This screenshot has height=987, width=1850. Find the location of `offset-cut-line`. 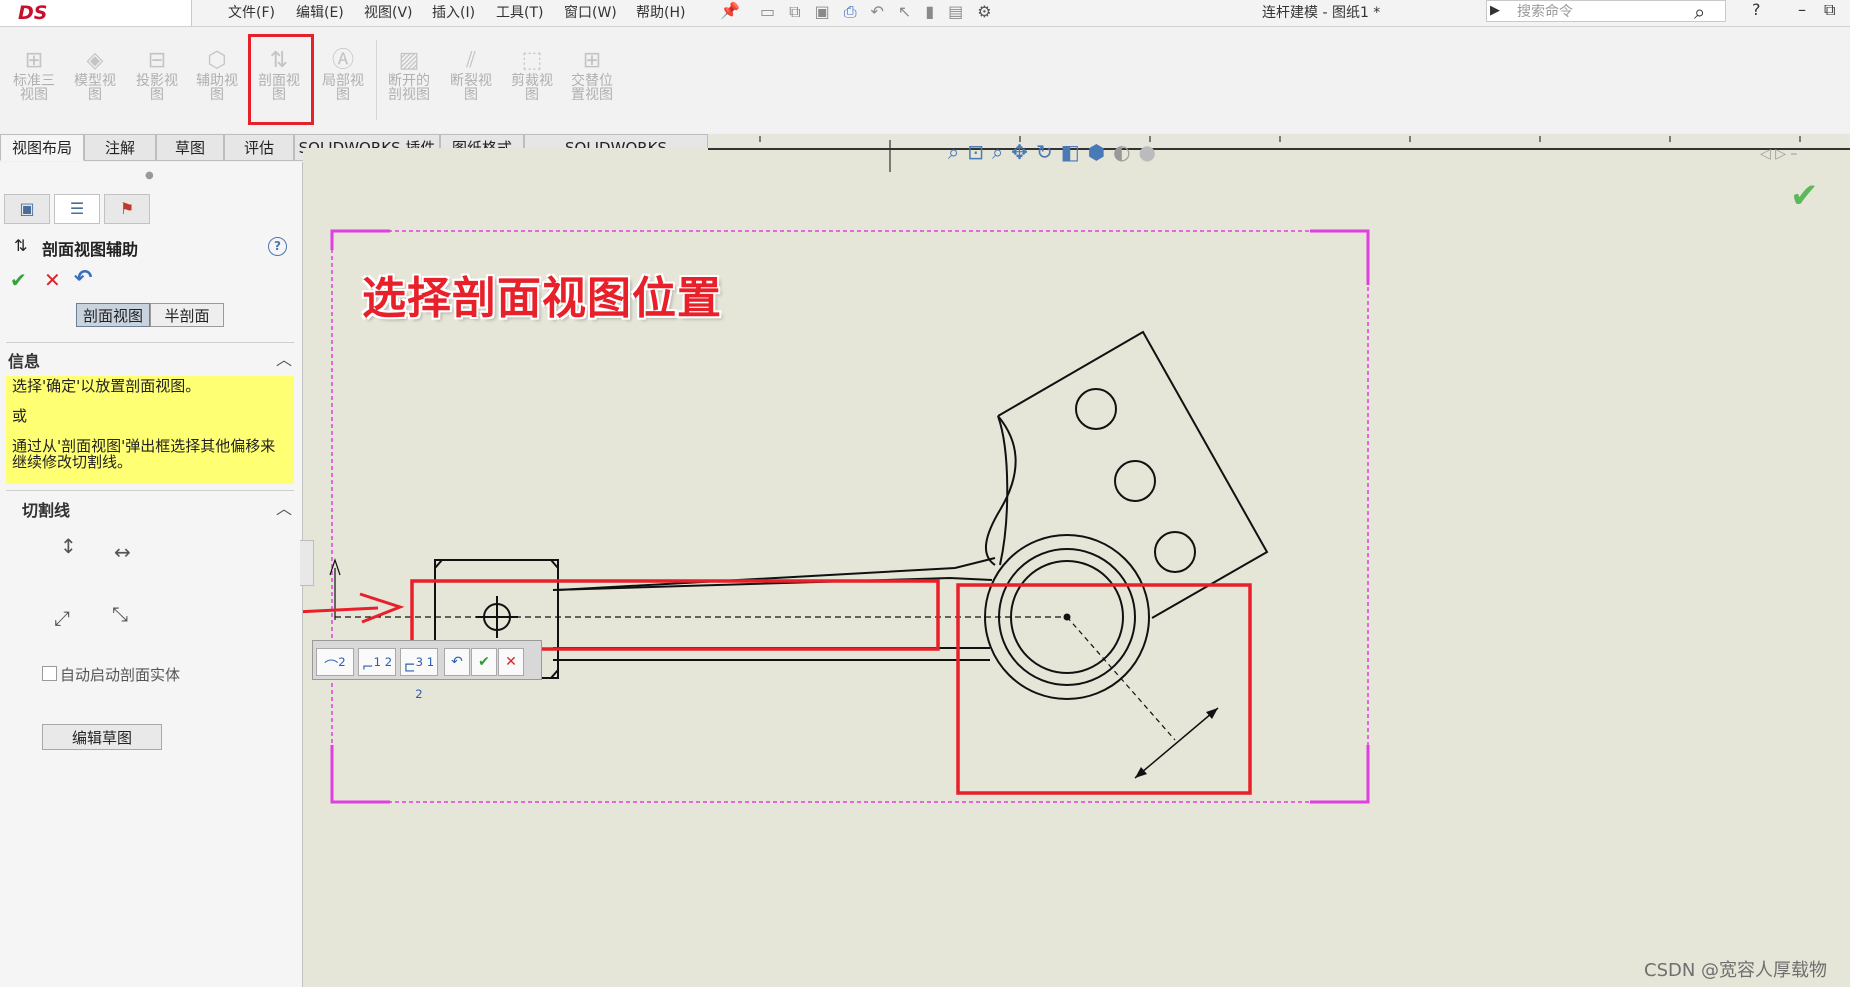

offset-cut-line is located at coordinates (1121, 678).